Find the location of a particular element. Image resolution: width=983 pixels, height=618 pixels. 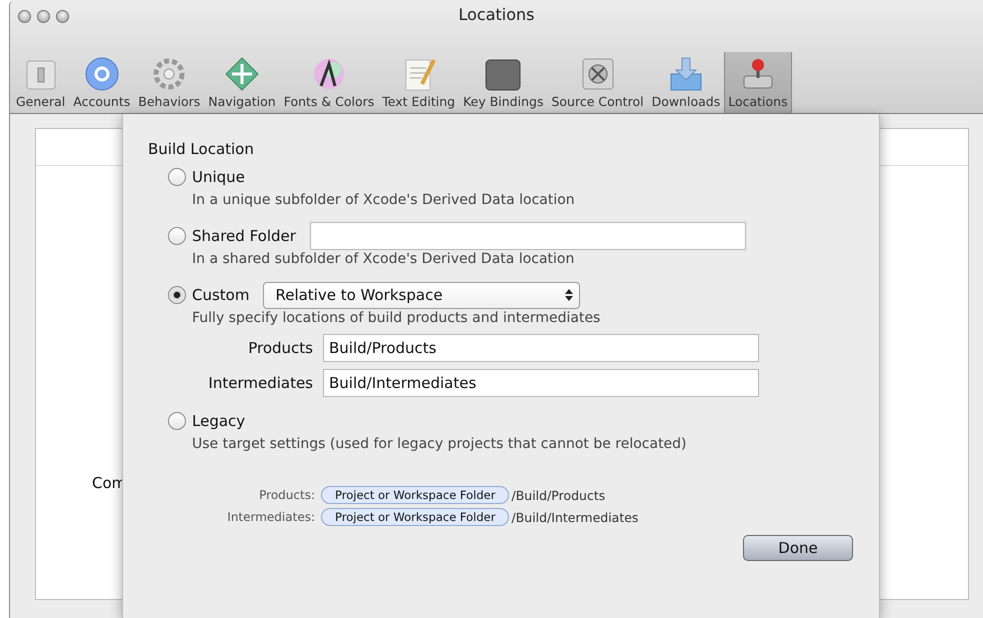

toolbar-tab: Navigation is located at coordinates (242, 82).